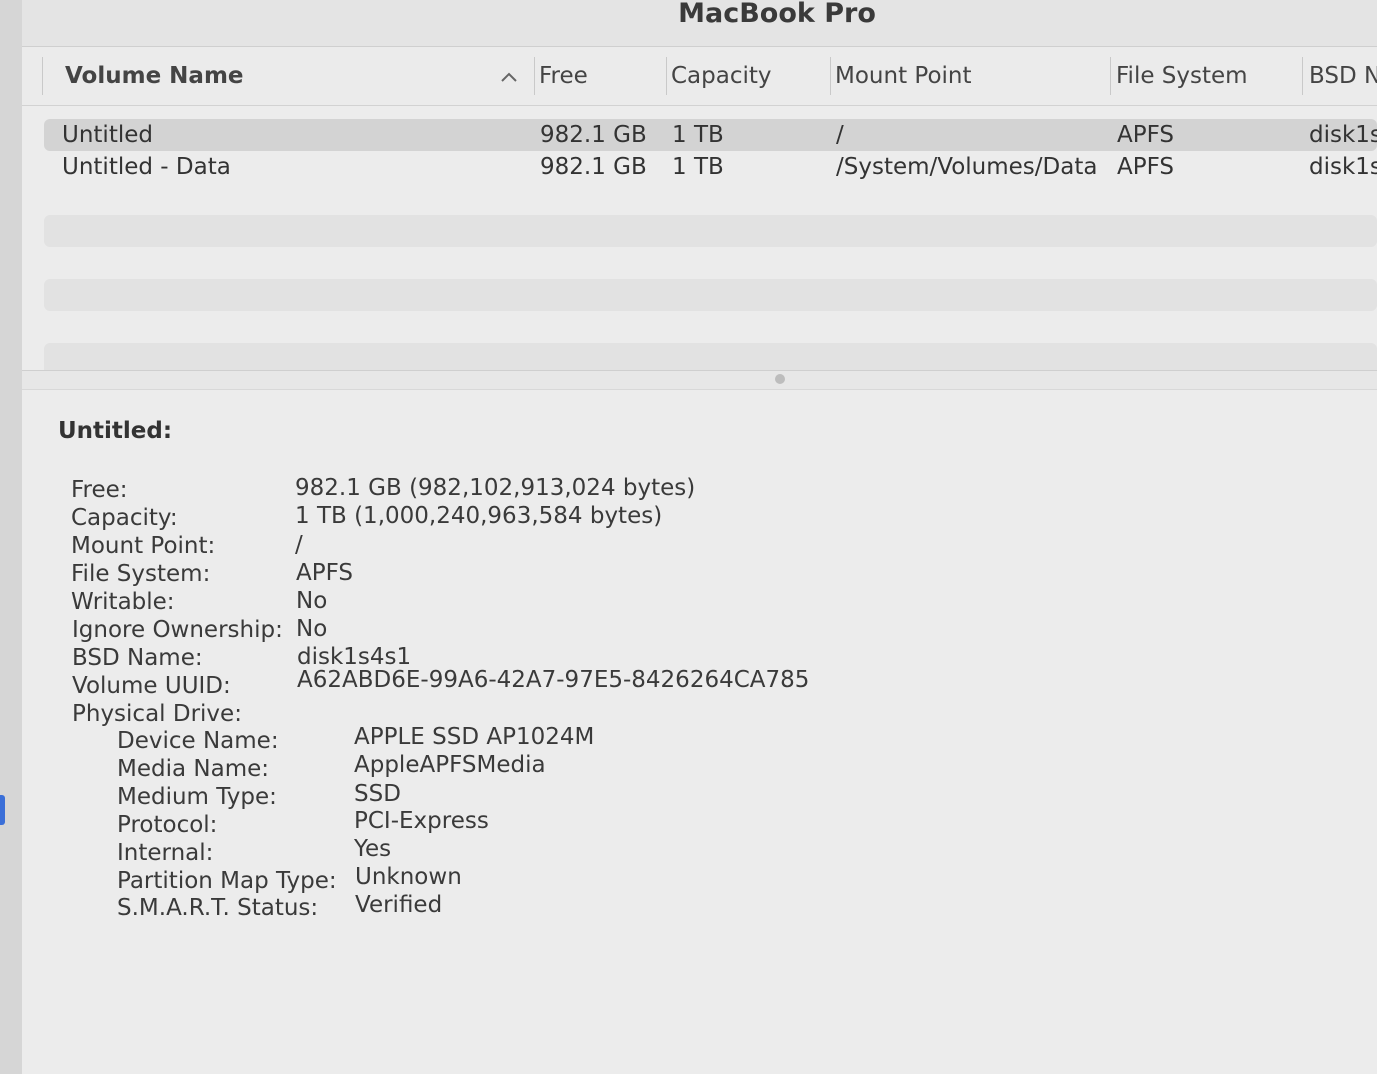 Image resolution: width=1377 pixels, height=1074 pixels. What do you see at coordinates (151, 686) in the screenshot?
I see `field-label-volume-uuid: Volume UUID:` at bounding box center [151, 686].